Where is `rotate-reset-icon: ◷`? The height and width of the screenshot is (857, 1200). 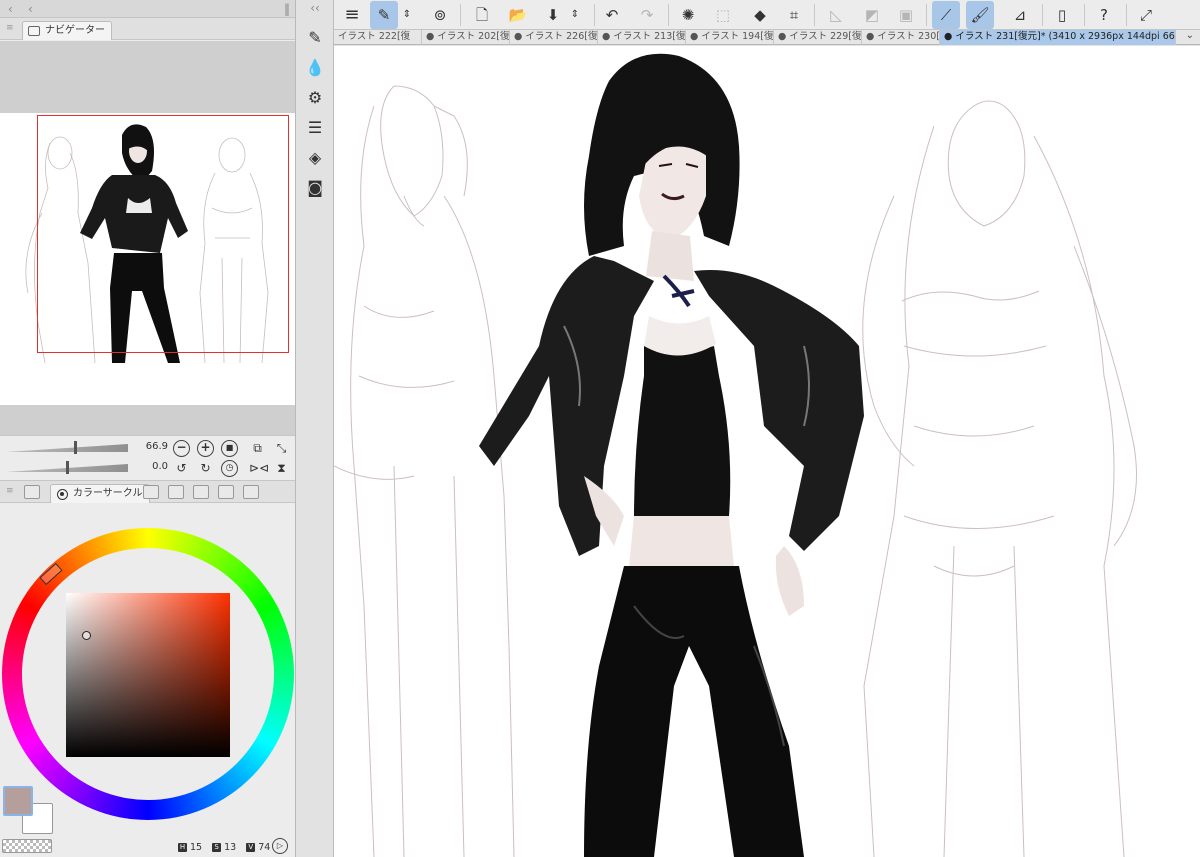 rotate-reset-icon: ◷ is located at coordinates (229, 468).